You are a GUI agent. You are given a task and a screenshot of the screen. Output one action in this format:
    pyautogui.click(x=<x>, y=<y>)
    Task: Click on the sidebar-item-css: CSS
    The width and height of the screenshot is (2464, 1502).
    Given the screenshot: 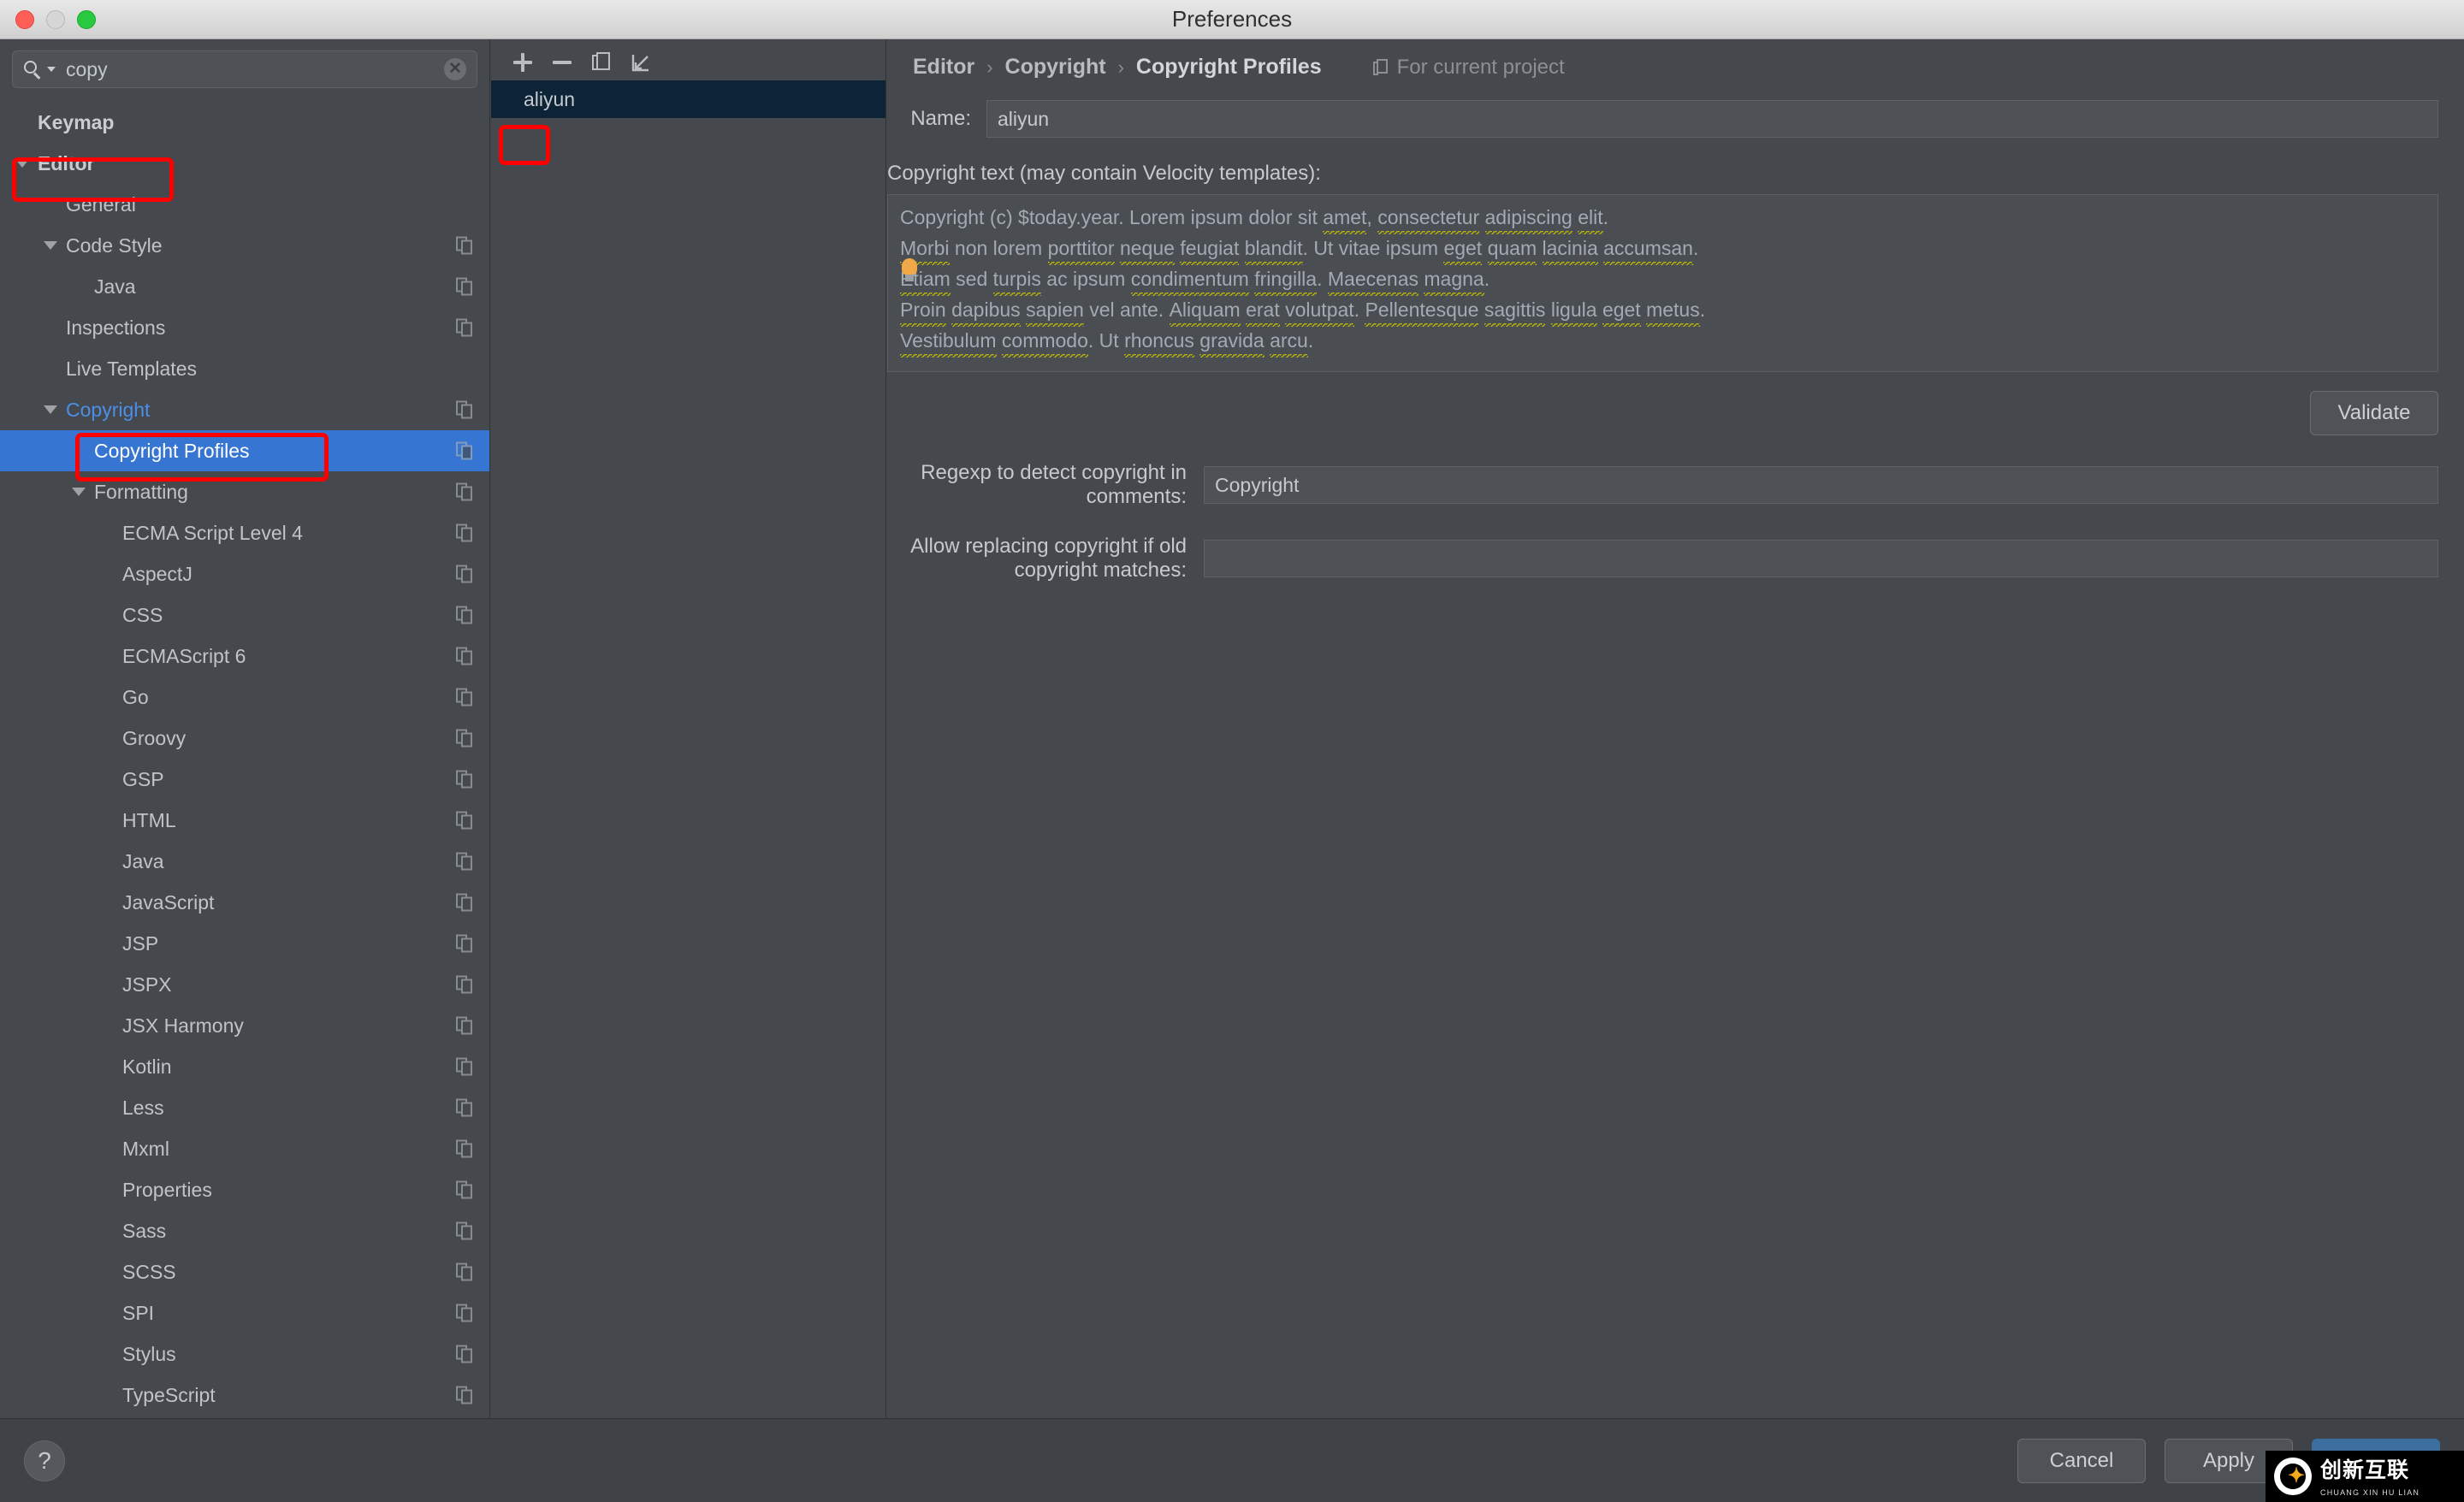 What is the action you would take?
    pyautogui.click(x=244, y=615)
    